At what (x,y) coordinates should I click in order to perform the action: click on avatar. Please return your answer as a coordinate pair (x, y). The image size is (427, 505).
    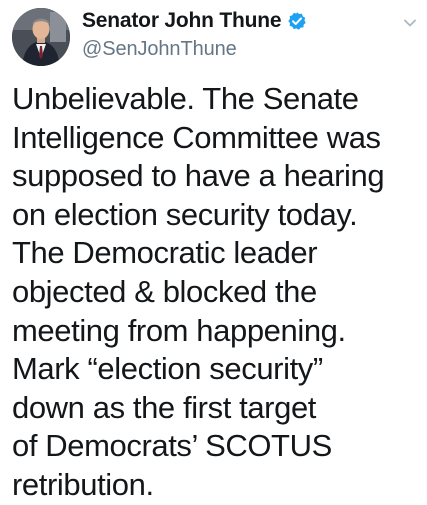
    Looking at the image, I should click on (41, 37).